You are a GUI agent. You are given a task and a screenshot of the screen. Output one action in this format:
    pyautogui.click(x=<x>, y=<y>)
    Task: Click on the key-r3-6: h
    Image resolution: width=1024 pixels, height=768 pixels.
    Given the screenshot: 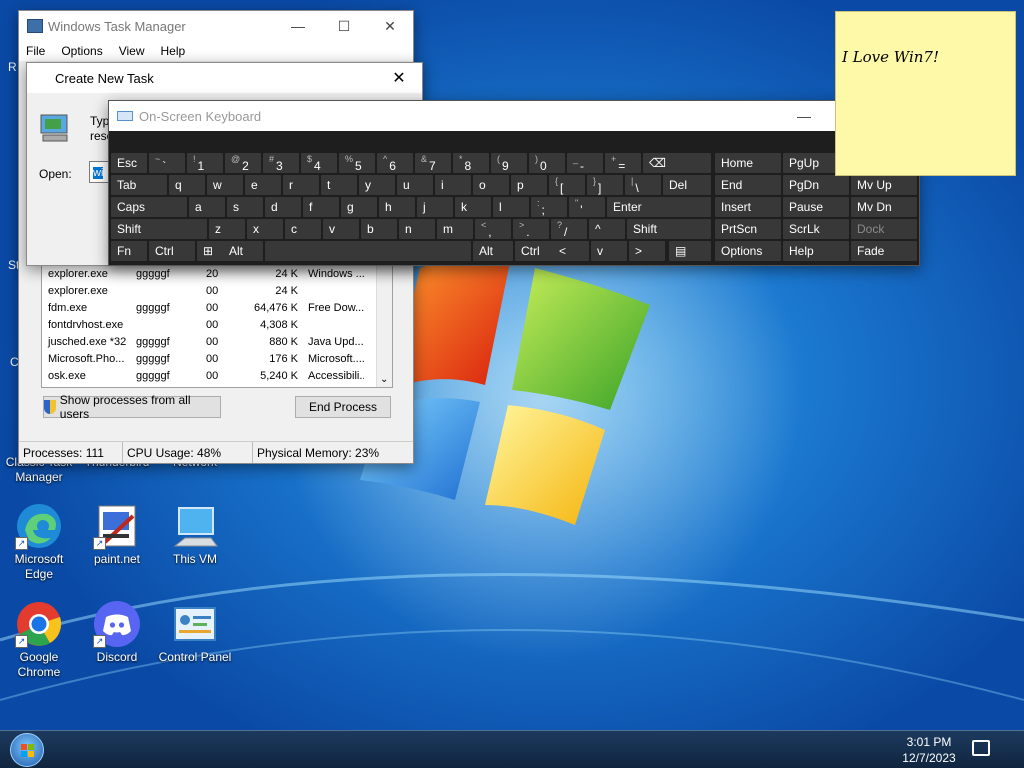 What is the action you would take?
    pyautogui.click(x=397, y=207)
    